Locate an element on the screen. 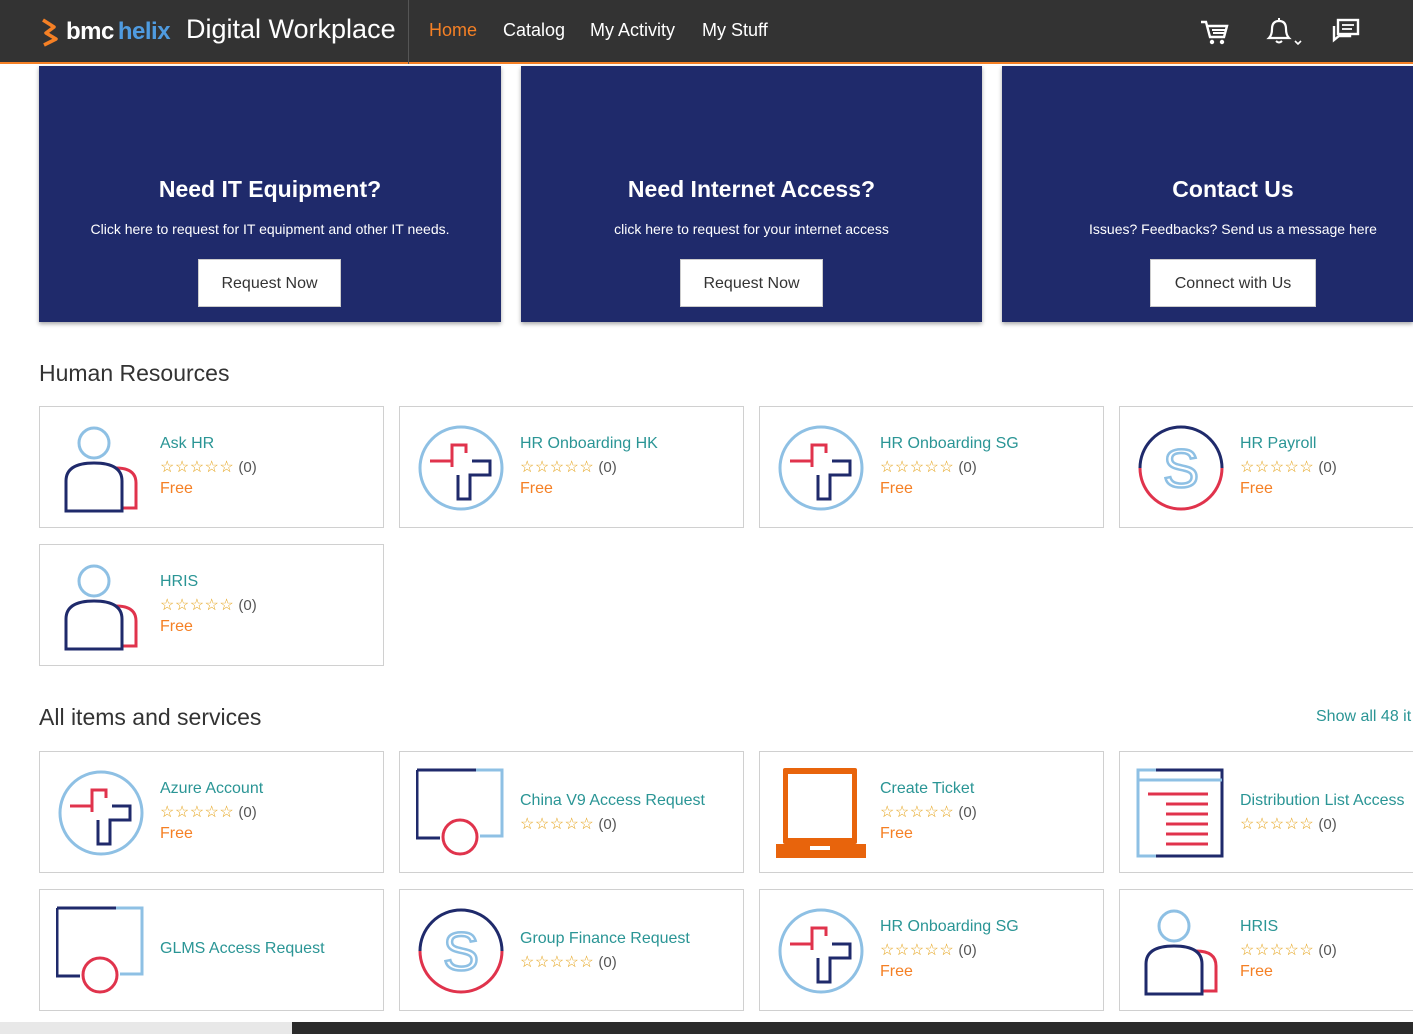 The width and height of the screenshot is (1413, 1034). catalog-card-hris-2: HRIS ☆☆☆☆☆ (0) Free is located at coordinates (1266, 950).